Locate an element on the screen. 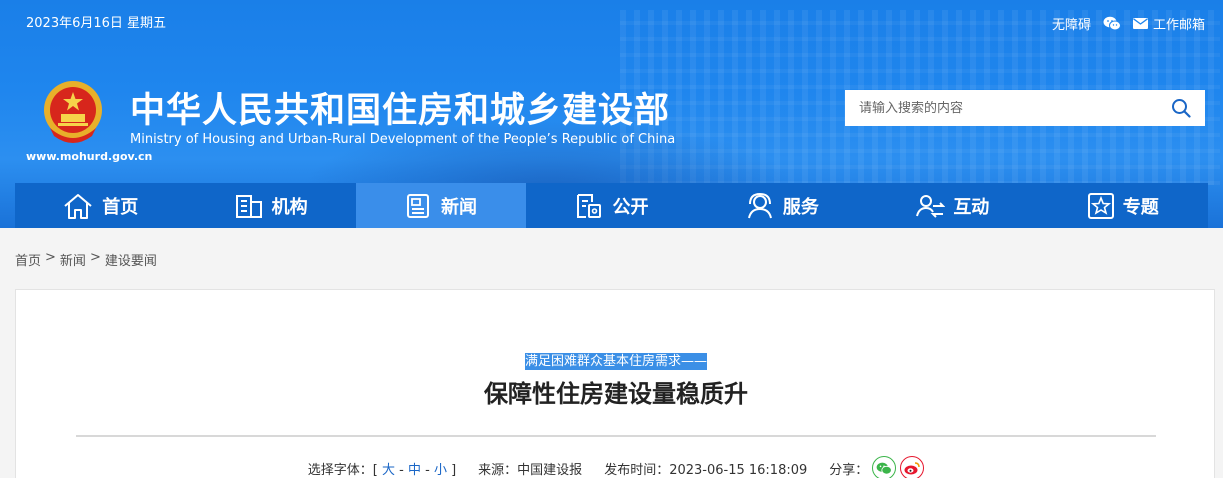 This screenshot has height=478, width=1223. breadcrumb-news: 新闻 is located at coordinates (73, 259).